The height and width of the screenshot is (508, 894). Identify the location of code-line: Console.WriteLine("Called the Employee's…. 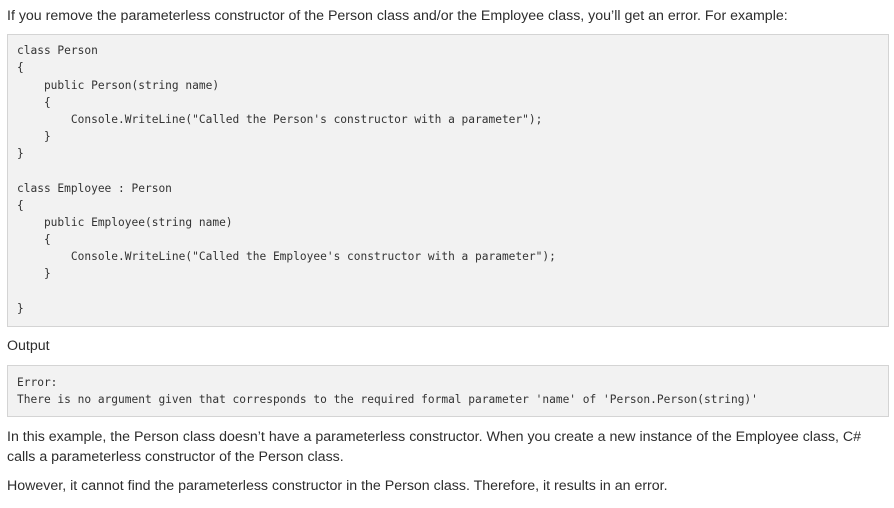
(286, 256).